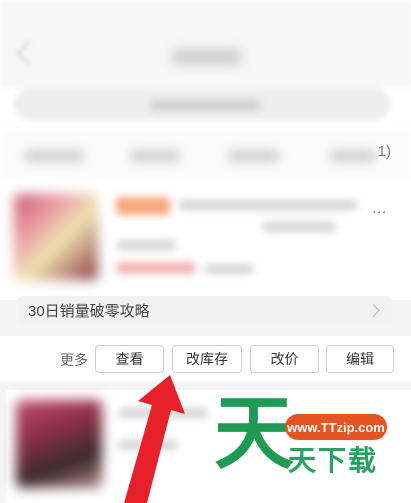  I want to click on blurred-product-meta, so click(146, 245).